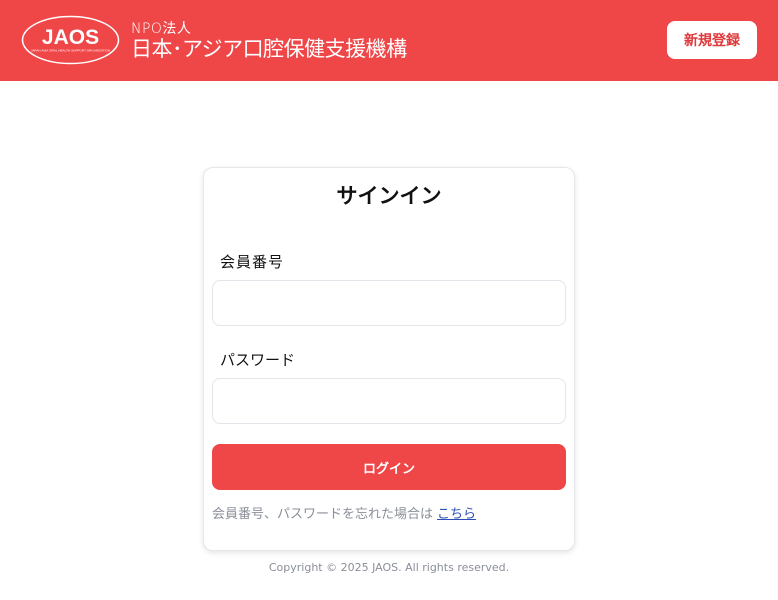 The height and width of the screenshot is (600, 778). What do you see at coordinates (161, 29) in the screenshot?
I see `org-type: NPO法人` at bounding box center [161, 29].